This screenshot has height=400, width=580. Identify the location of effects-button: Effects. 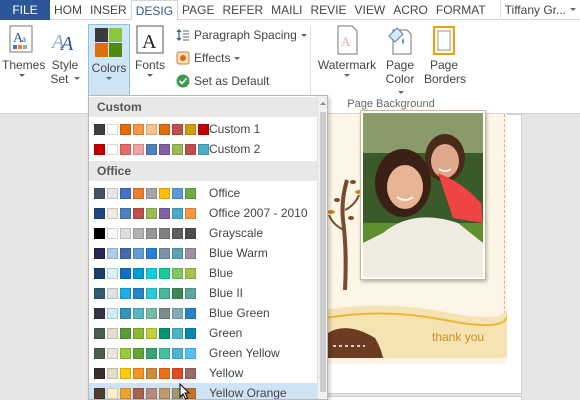
(208, 58).